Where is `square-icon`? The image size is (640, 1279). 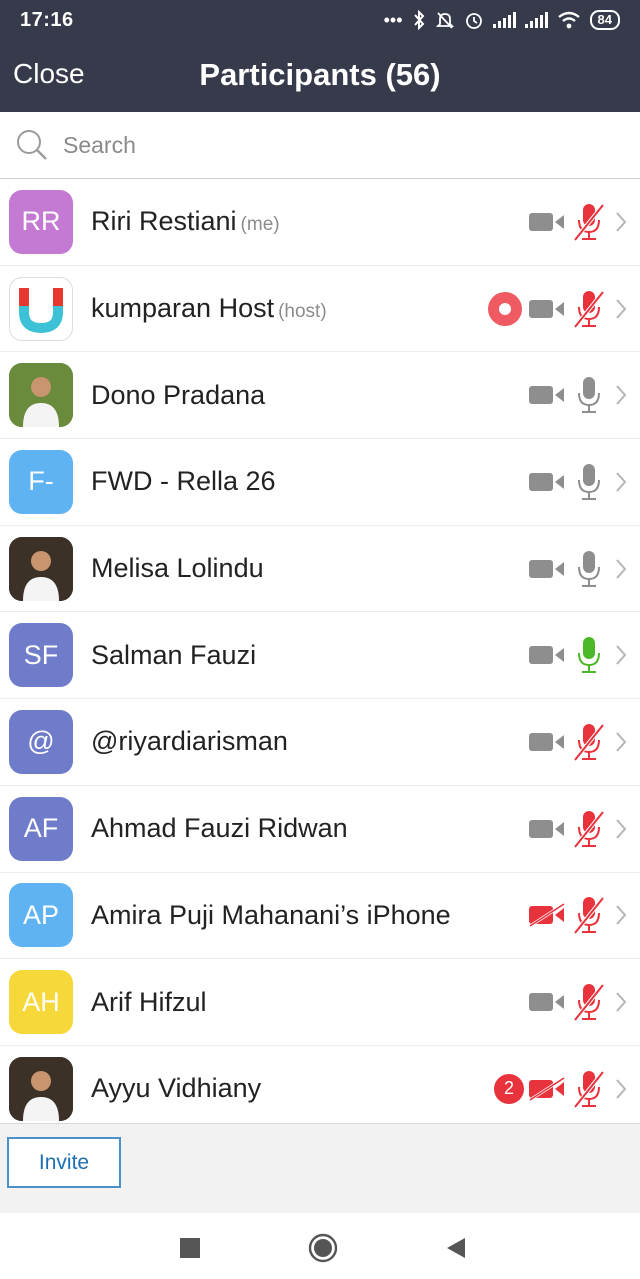 square-icon is located at coordinates (190, 1248).